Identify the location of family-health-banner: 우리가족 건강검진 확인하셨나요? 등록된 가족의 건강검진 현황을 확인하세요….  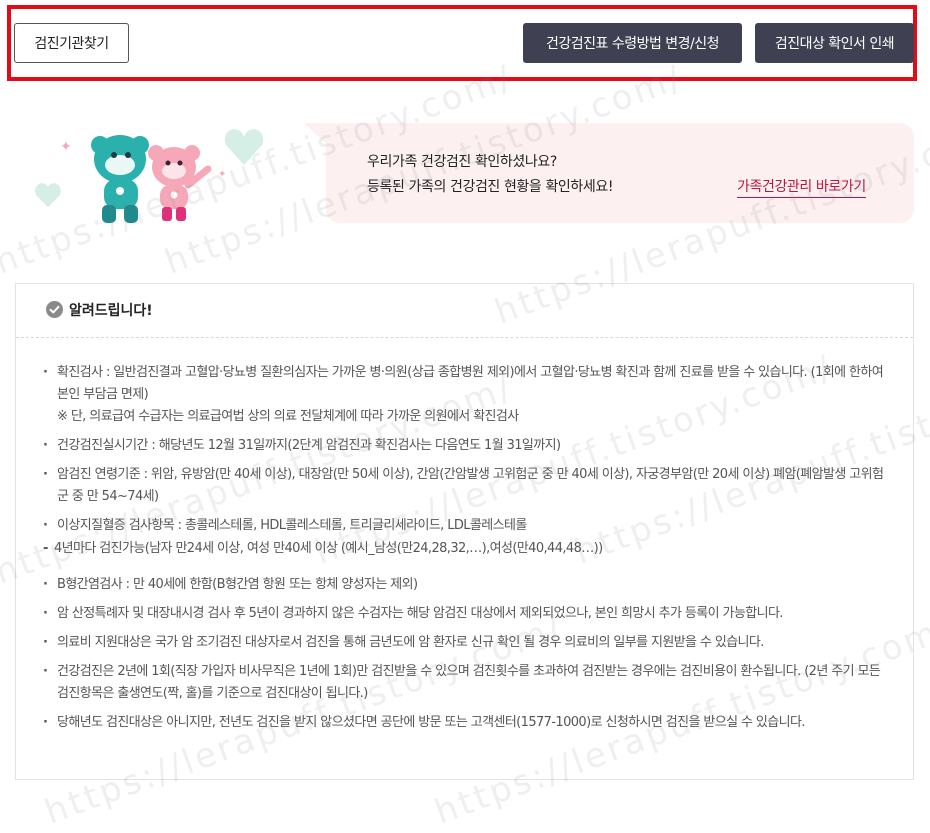
(609, 173).